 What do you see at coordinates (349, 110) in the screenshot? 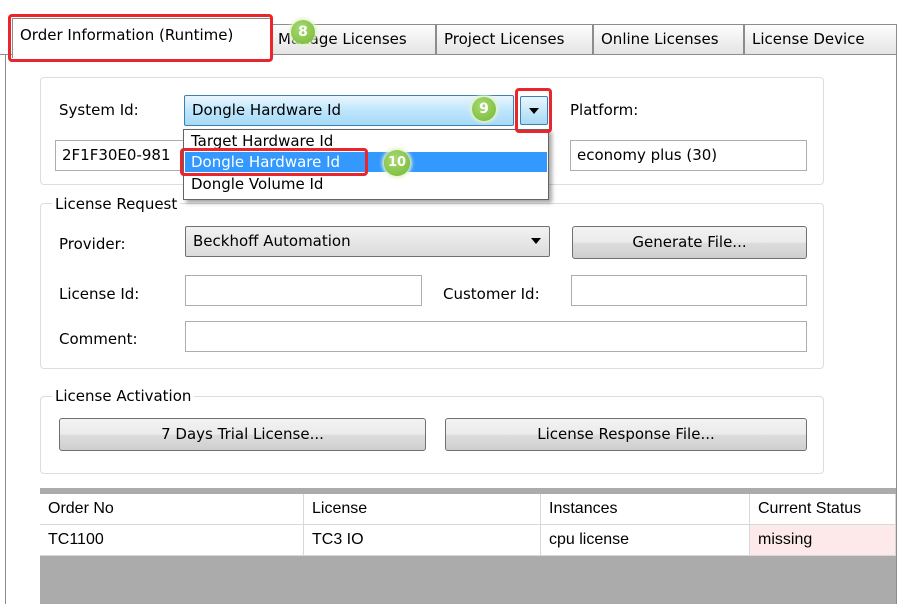
I see `system-id-dropdown: Dongle Hardware Id` at bounding box center [349, 110].